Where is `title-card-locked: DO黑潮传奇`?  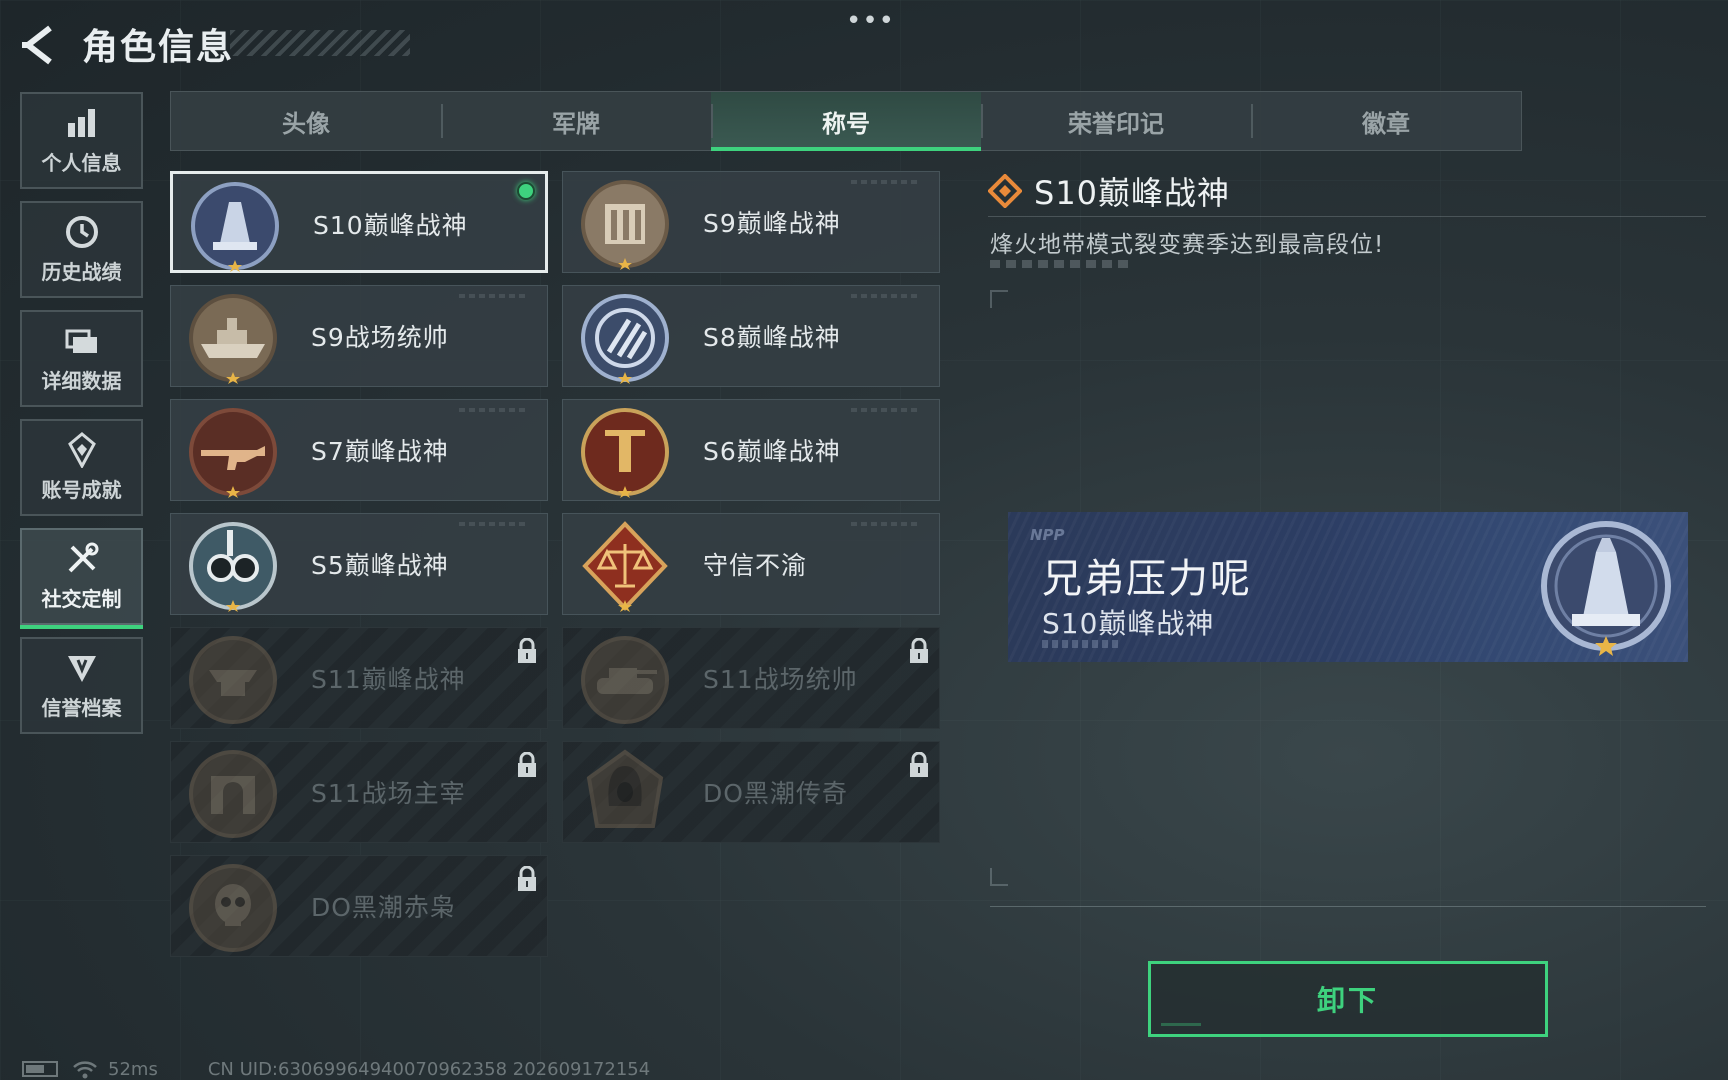
title-card-locked: DO黑潮传奇 is located at coordinates (751, 792).